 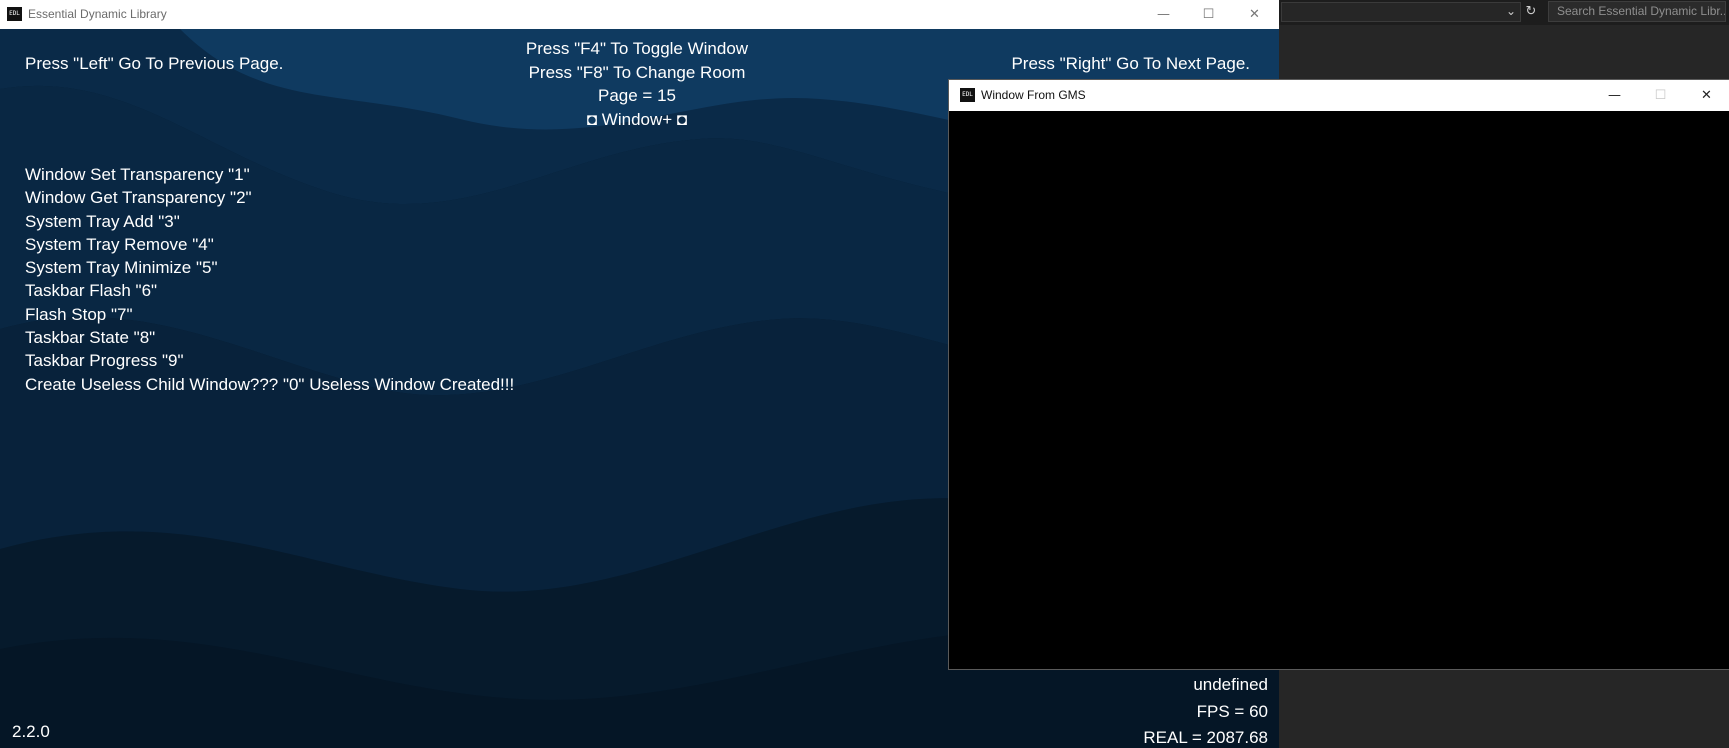 What do you see at coordinates (639, 14) in the screenshot?
I see `main-window-titlebar: EDL Essential Dynamic Library — ☐ ✕` at bounding box center [639, 14].